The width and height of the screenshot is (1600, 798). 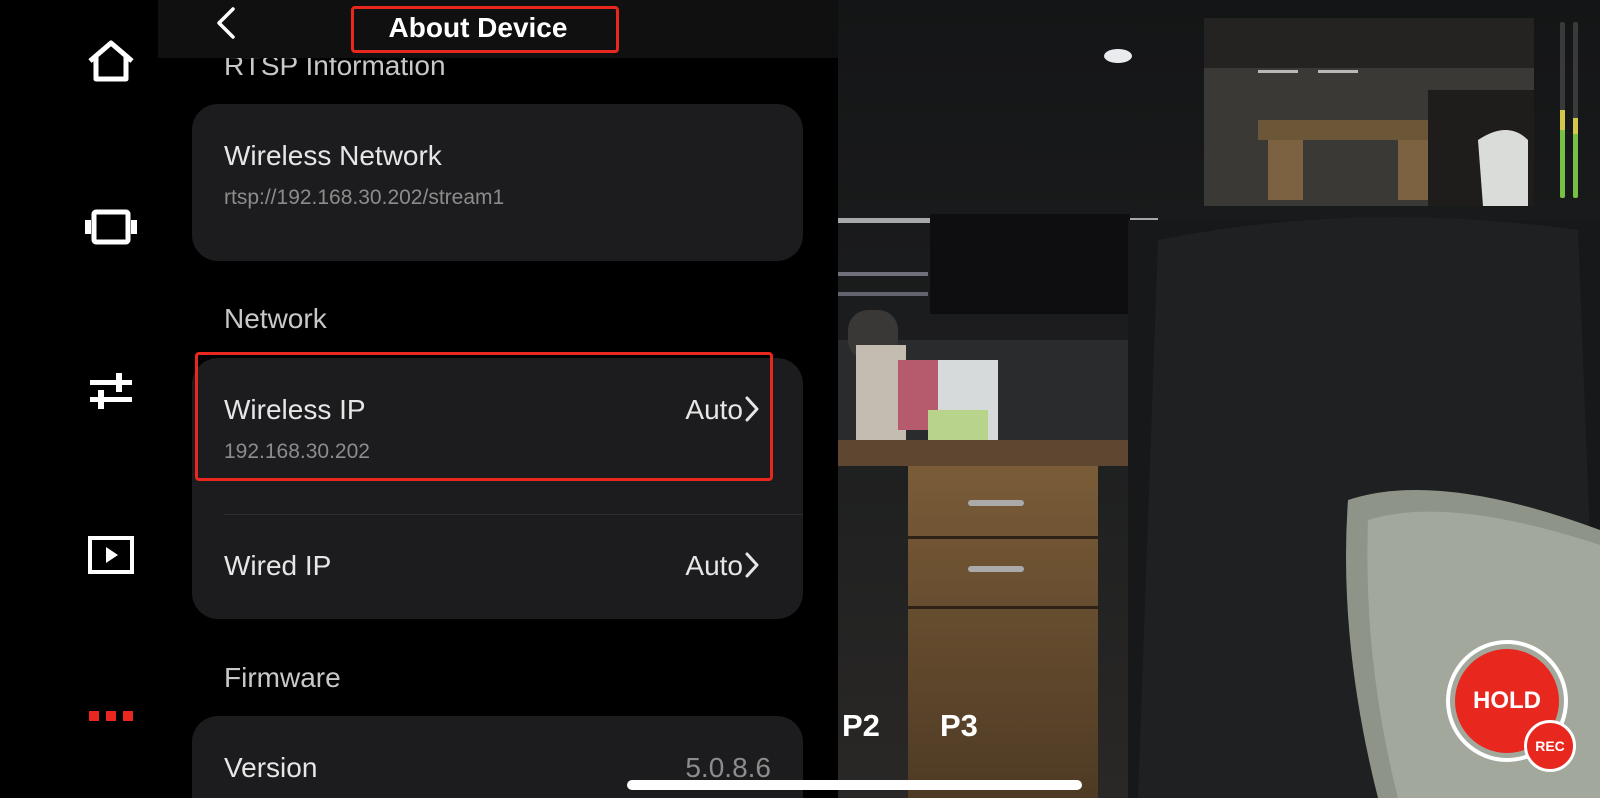 I want to click on preset-p2-button: P2, so click(x=861, y=726).